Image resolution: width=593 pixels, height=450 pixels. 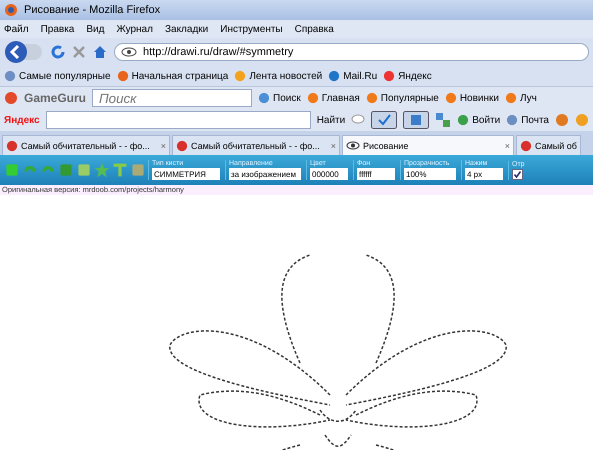 I want to click on gameguru-logo: GameGuru, so click(x=55, y=98).